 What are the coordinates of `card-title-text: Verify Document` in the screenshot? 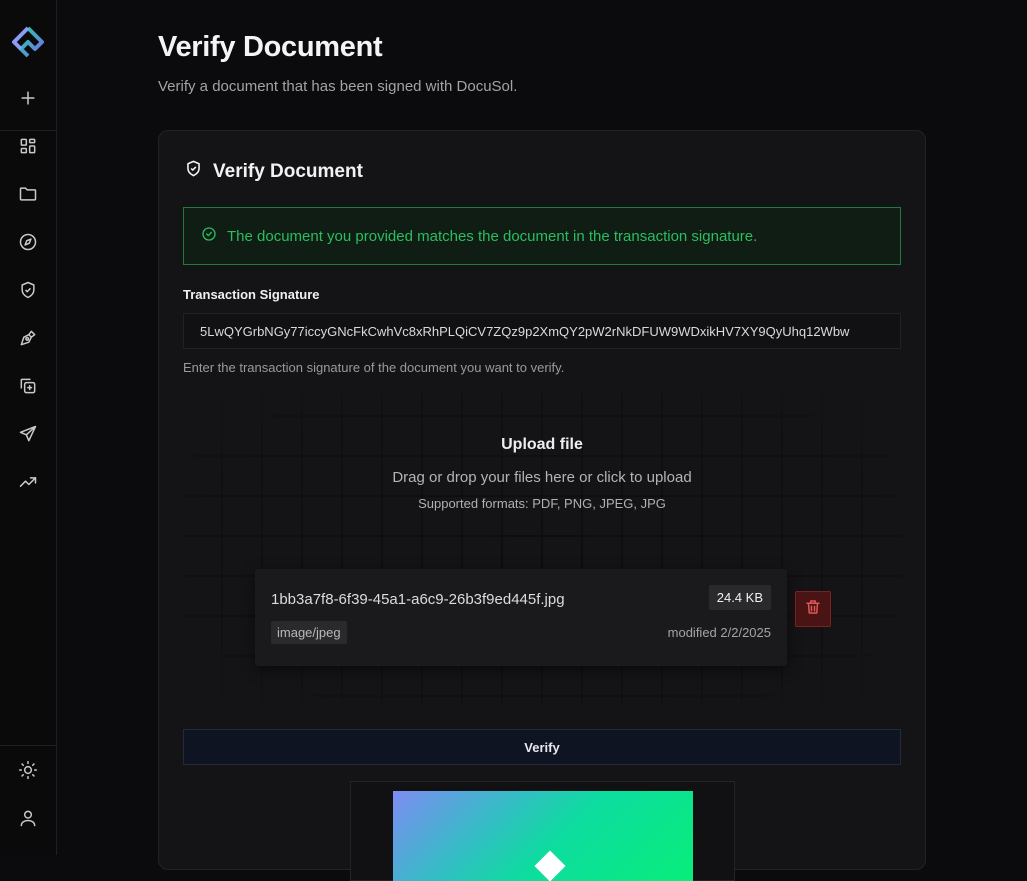 It's located at (288, 171).